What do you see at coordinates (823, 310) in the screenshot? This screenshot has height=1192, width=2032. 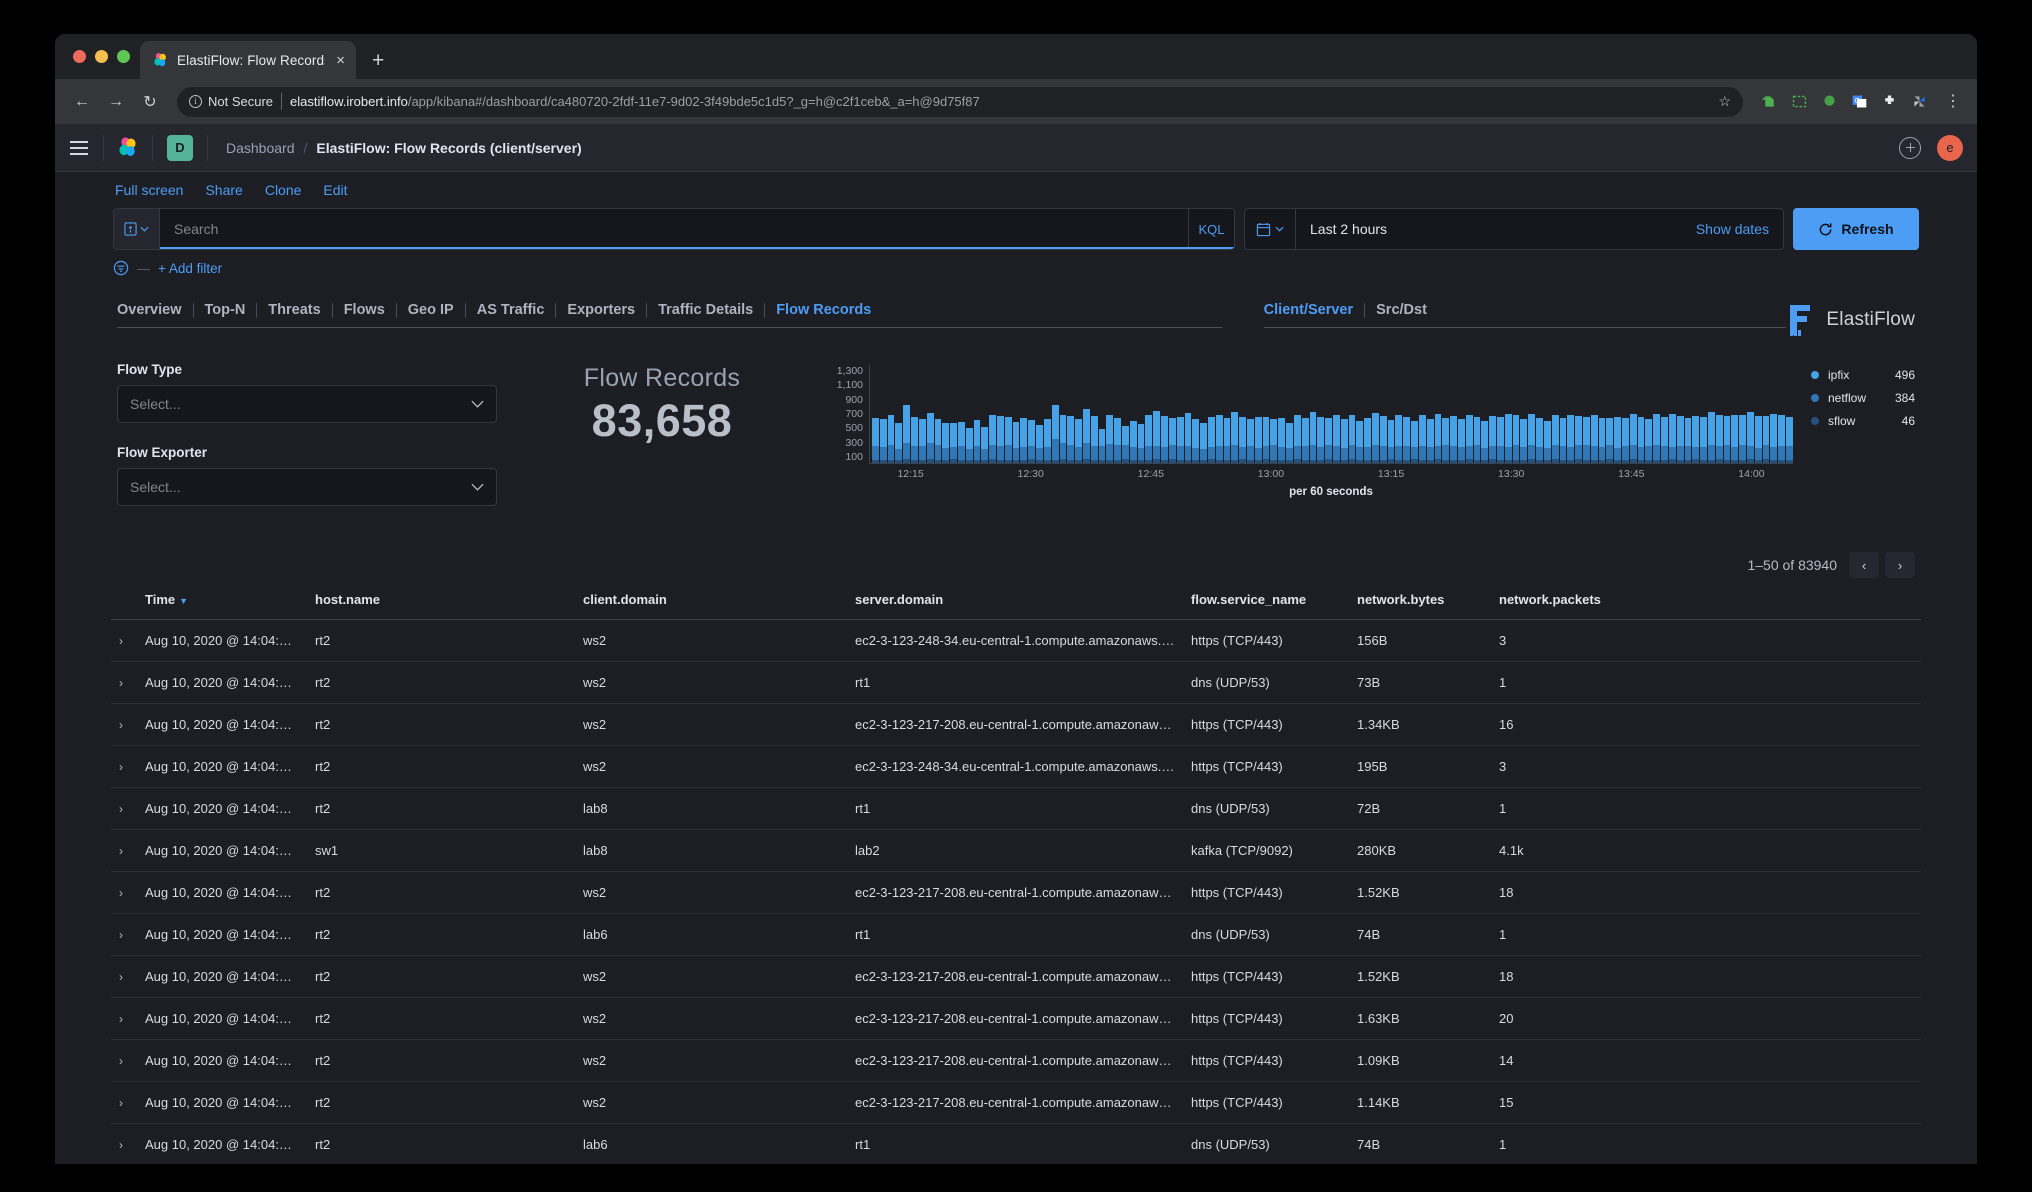 I see `tab-flow-records: Flow Records` at bounding box center [823, 310].